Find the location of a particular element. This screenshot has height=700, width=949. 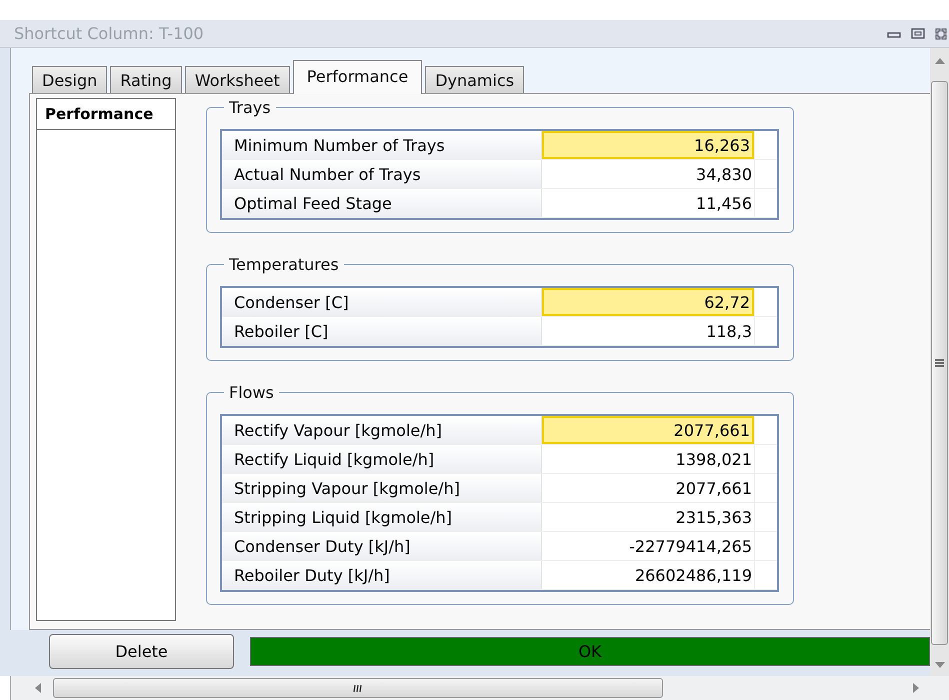

value-cell: 62,72 is located at coordinates (648, 302).